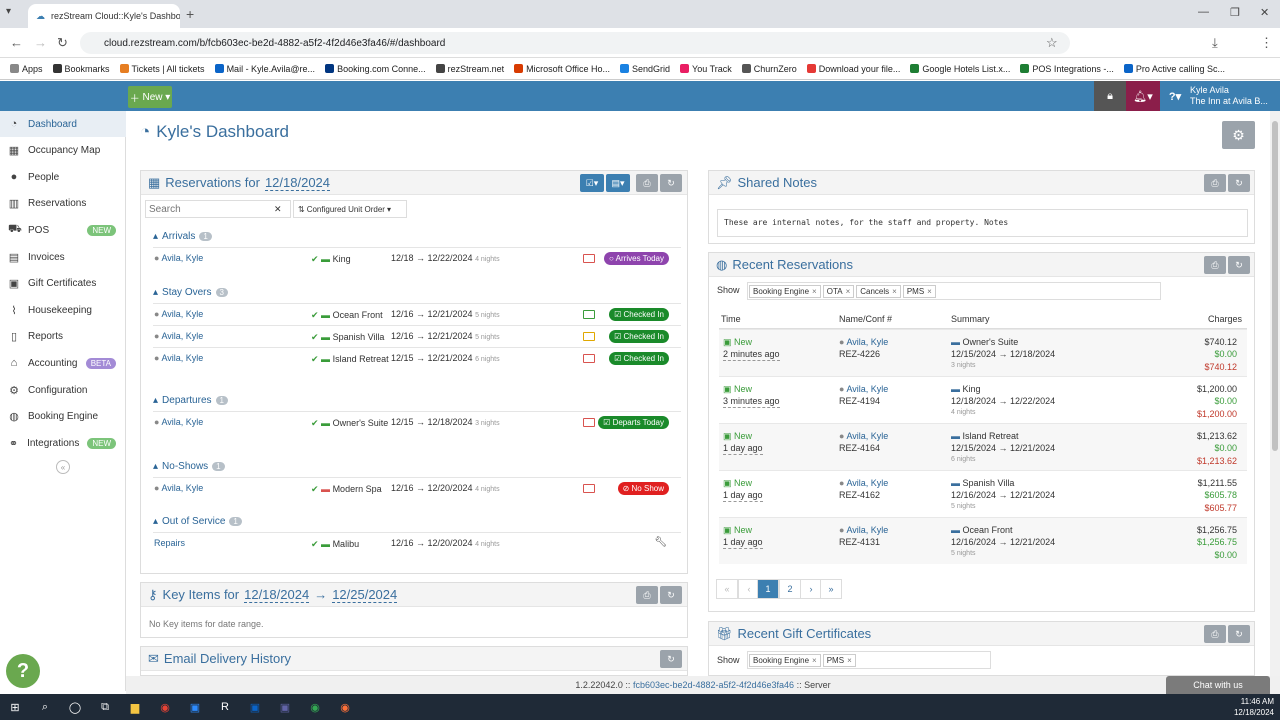 Image resolution: width=1280 pixels, height=720 pixels. Describe the element at coordinates (63, 363) in the screenshot. I see `sidebar-item-accounting: ⌂ Accounting BETA` at that location.